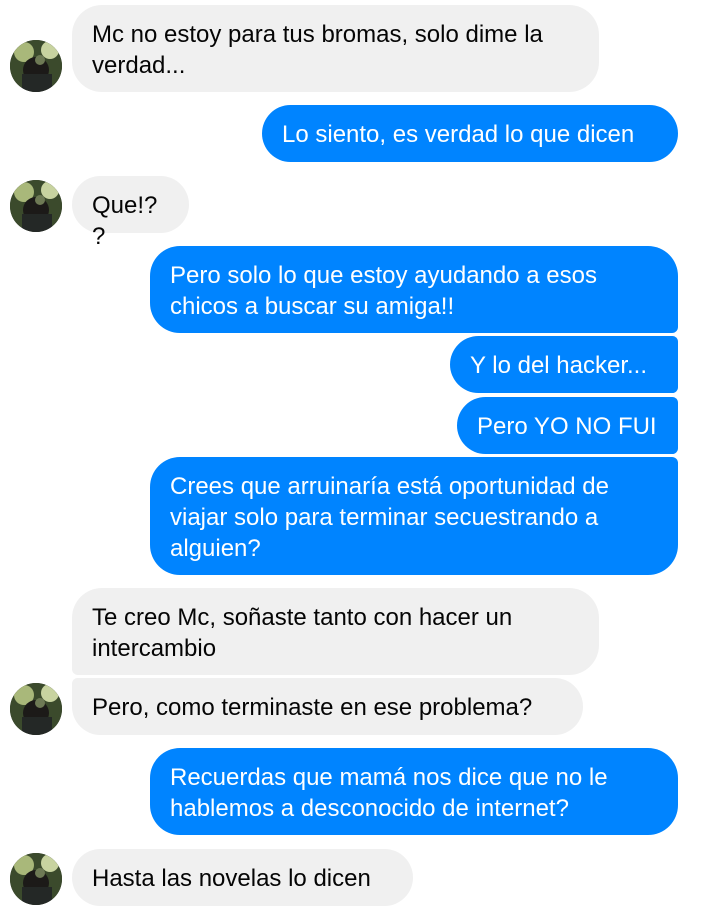  I want to click on message-outgoing: Lo siento, es verdad lo que dicen, so click(470, 133).